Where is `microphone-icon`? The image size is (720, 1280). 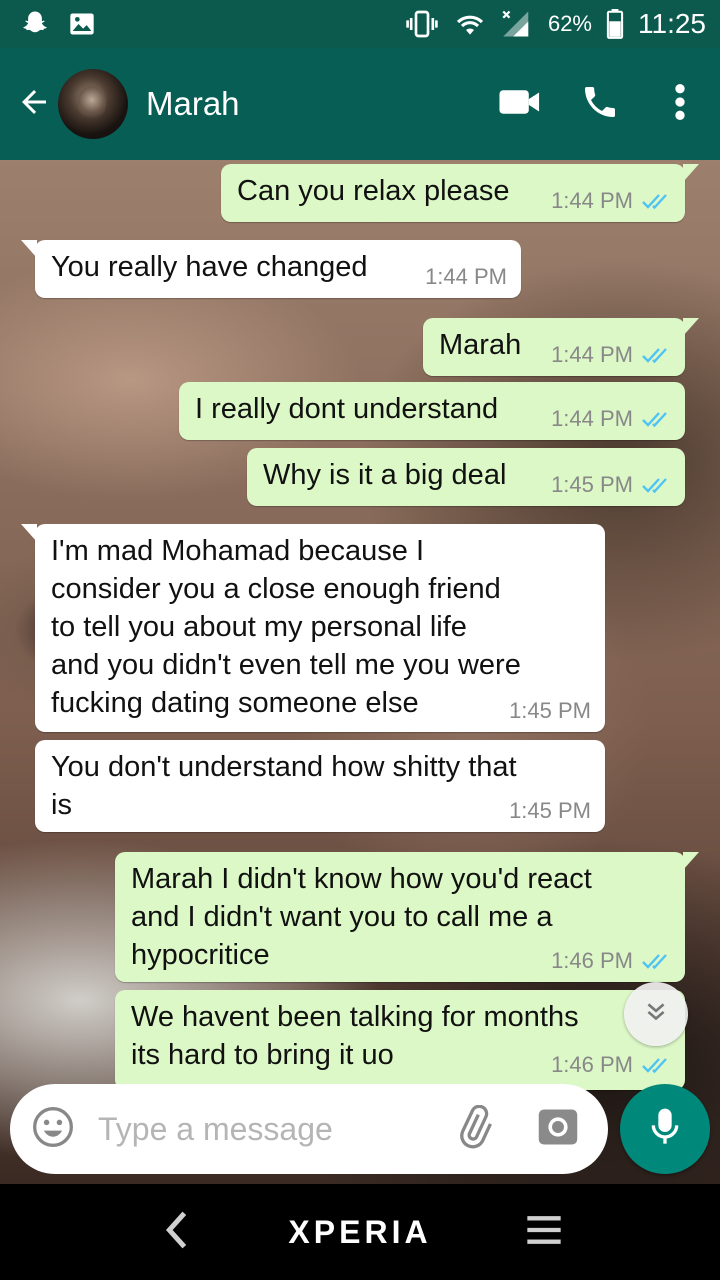
microphone-icon is located at coordinates (665, 1129).